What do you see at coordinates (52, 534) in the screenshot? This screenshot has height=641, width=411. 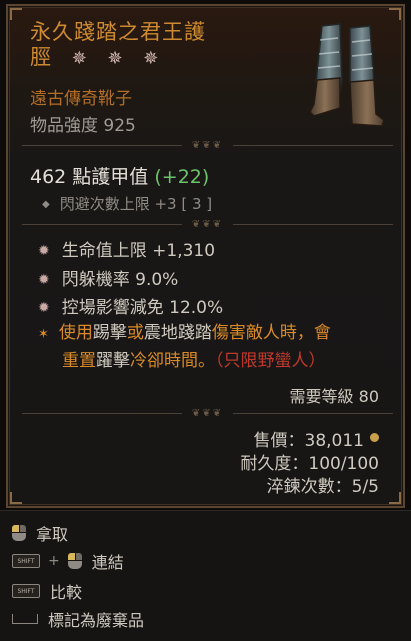 I see `hint-label: 拿取` at bounding box center [52, 534].